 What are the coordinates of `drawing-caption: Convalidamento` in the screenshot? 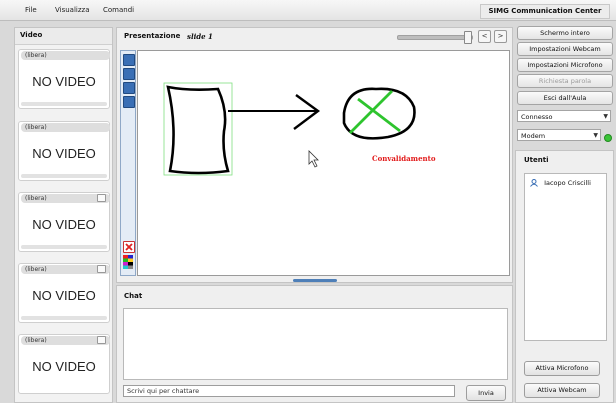 It's located at (404, 158).